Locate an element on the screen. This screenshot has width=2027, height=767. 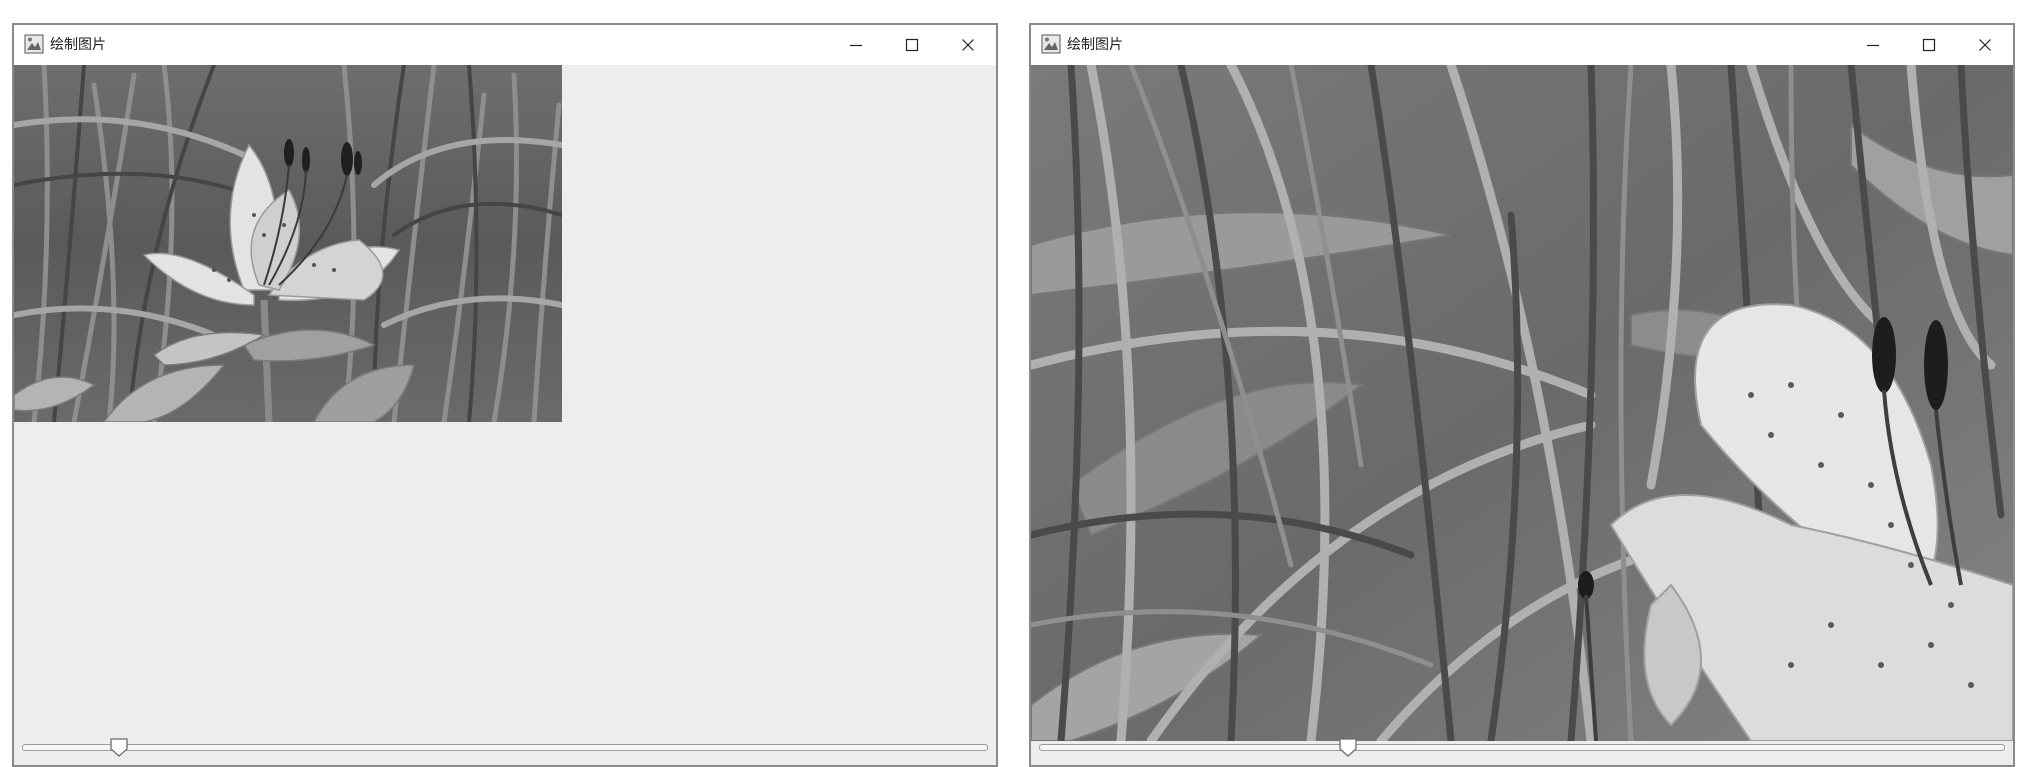
lily-photo is located at coordinates (288, 243).